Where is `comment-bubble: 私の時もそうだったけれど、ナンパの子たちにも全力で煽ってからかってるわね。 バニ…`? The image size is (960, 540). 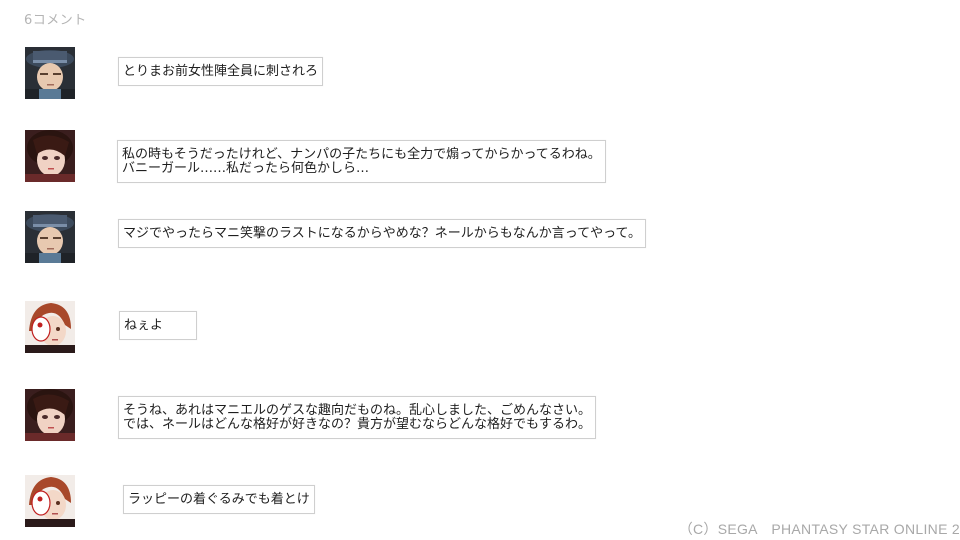
comment-bubble: 私の時もそうだったけれど、ナンパの子たちにも全力で煽ってからかってるわね。 バニ… is located at coordinates (361, 161).